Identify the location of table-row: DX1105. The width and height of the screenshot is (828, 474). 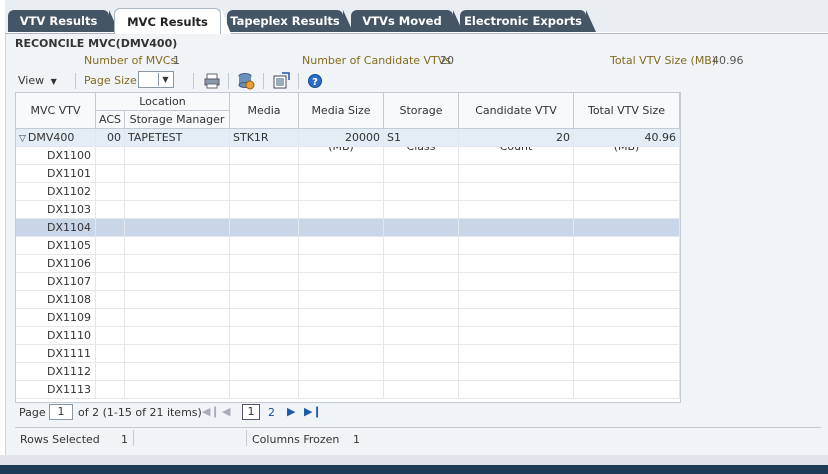
(348, 246).